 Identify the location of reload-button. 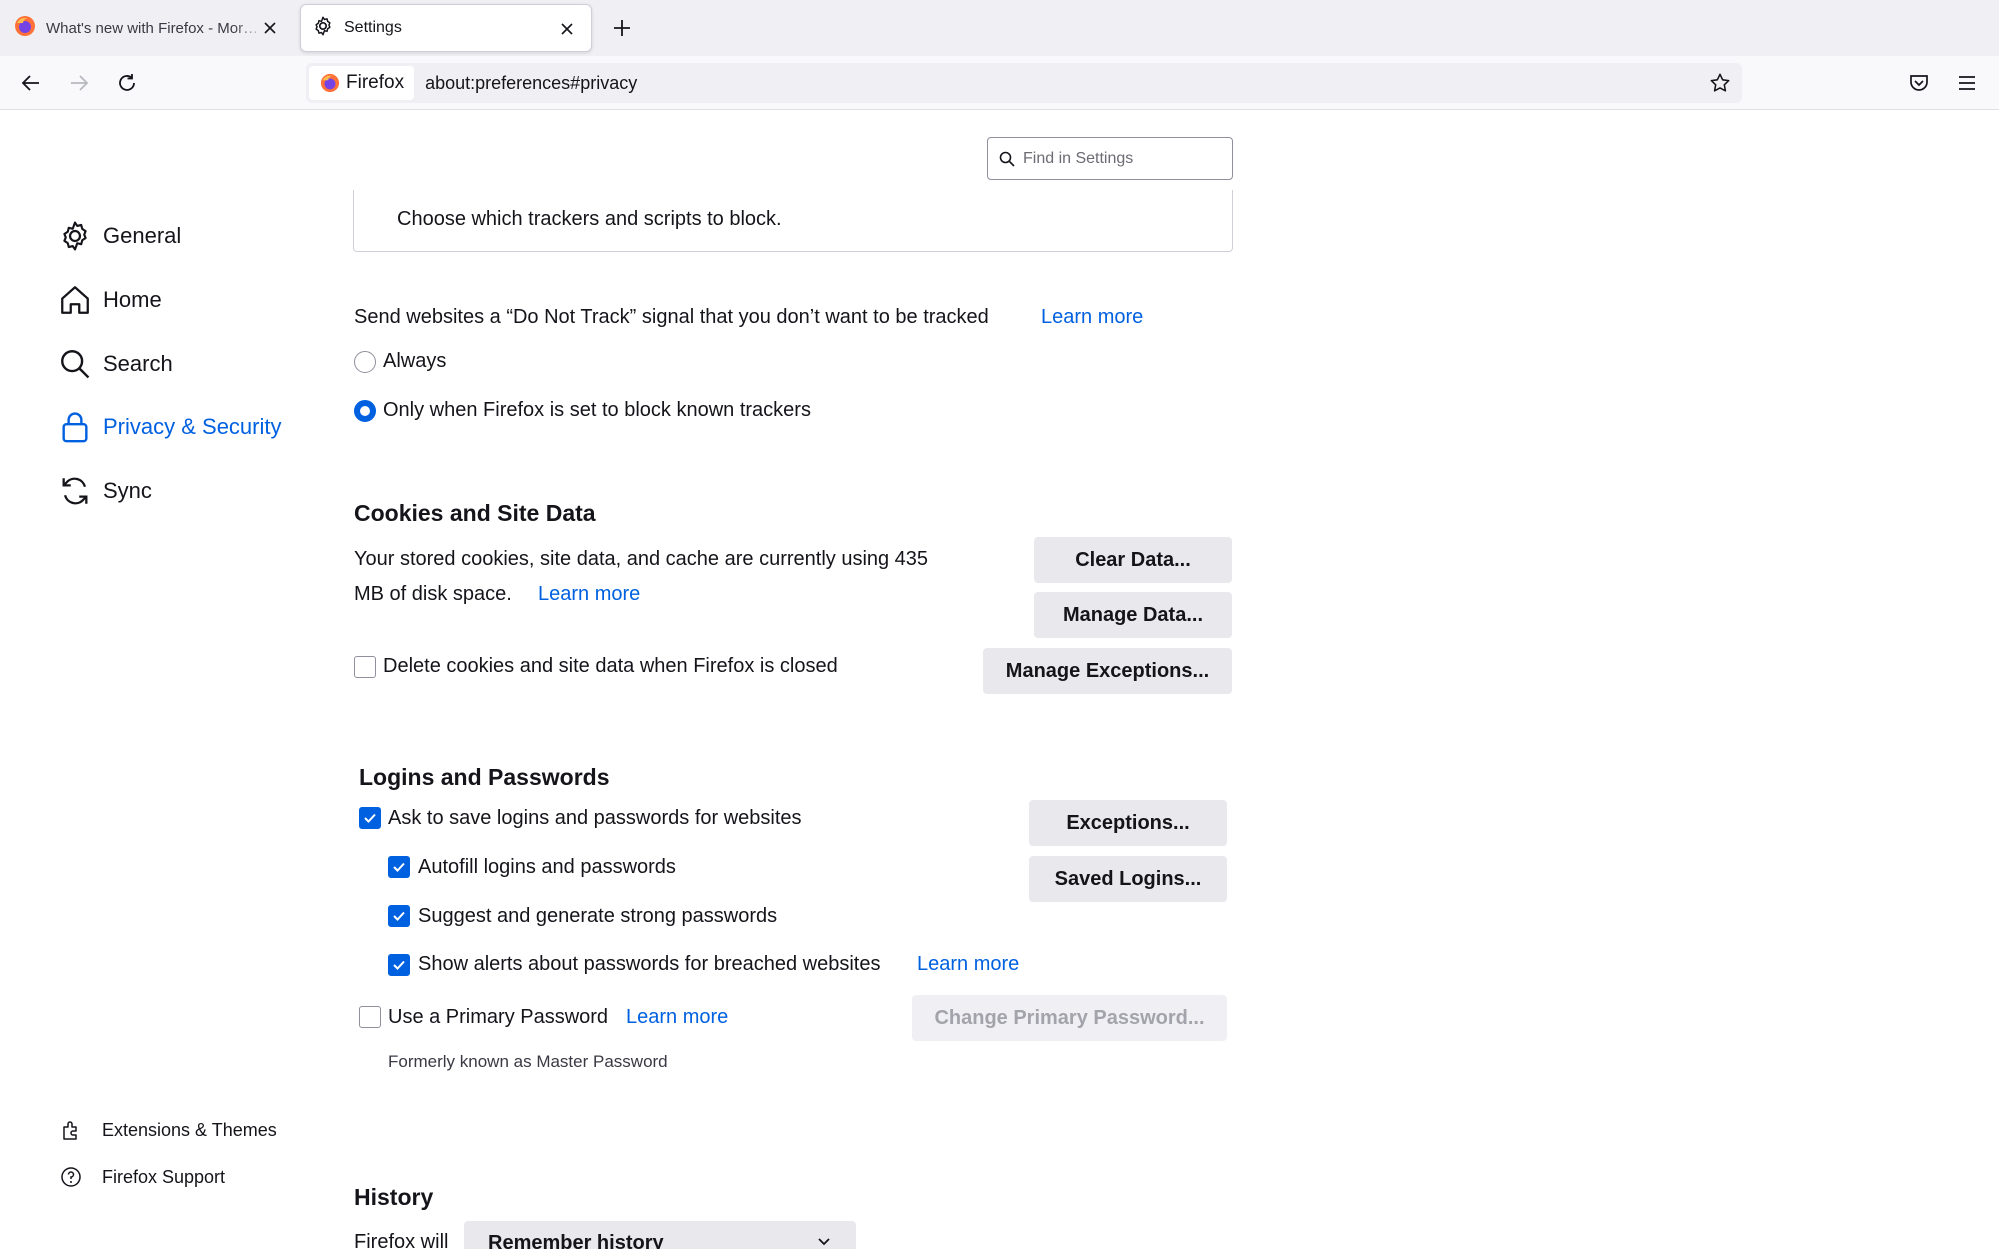
(127, 83).